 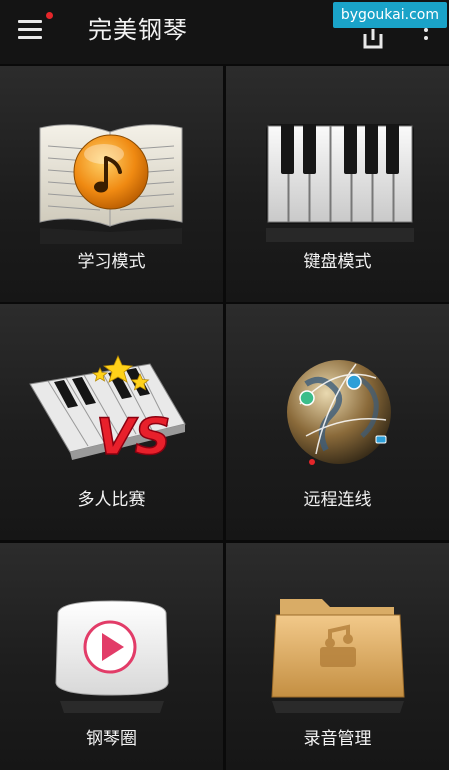 I want to click on share-button, so click(x=373, y=39).